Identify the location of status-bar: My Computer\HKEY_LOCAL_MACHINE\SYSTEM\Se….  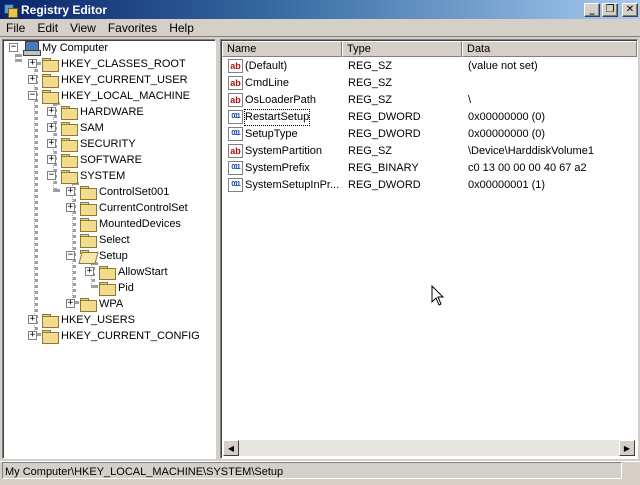
(320, 470).